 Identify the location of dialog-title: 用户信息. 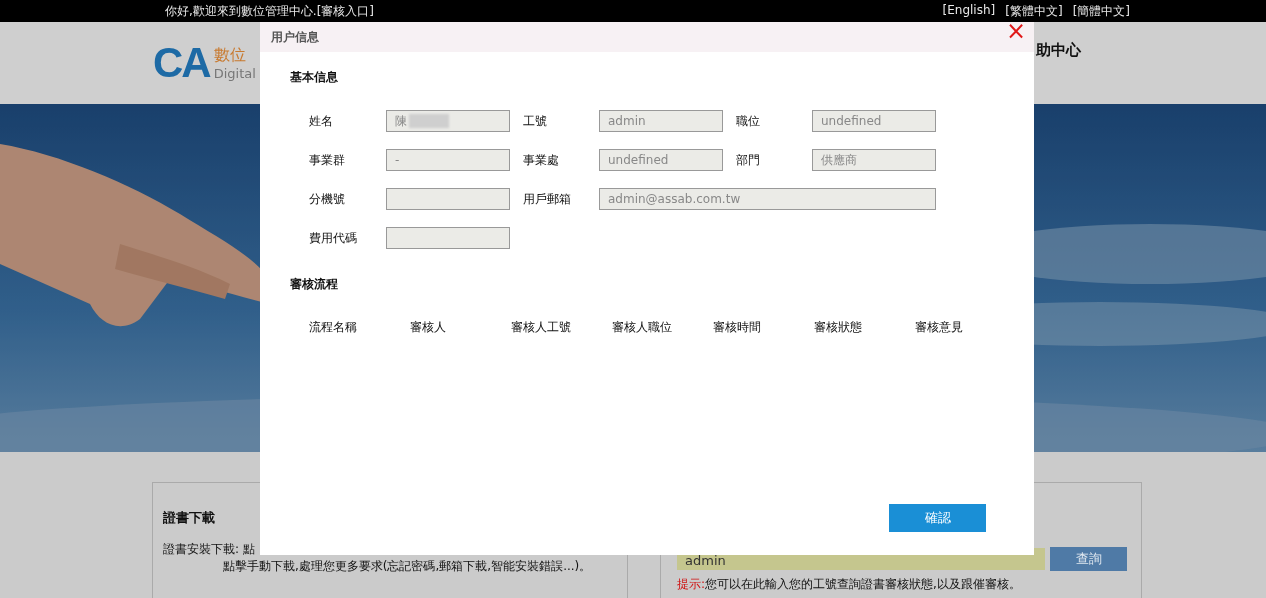
(295, 37).